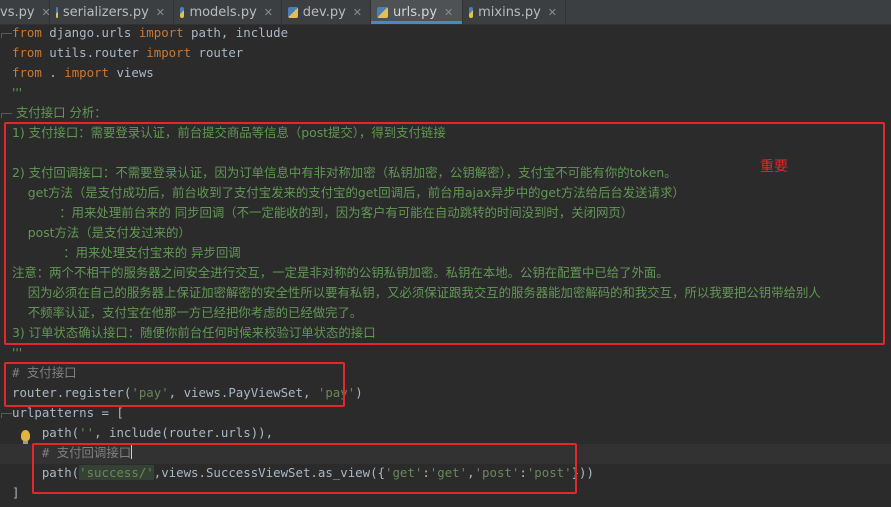  I want to click on tab-dev: dev.py ✕, so click(326, 12).